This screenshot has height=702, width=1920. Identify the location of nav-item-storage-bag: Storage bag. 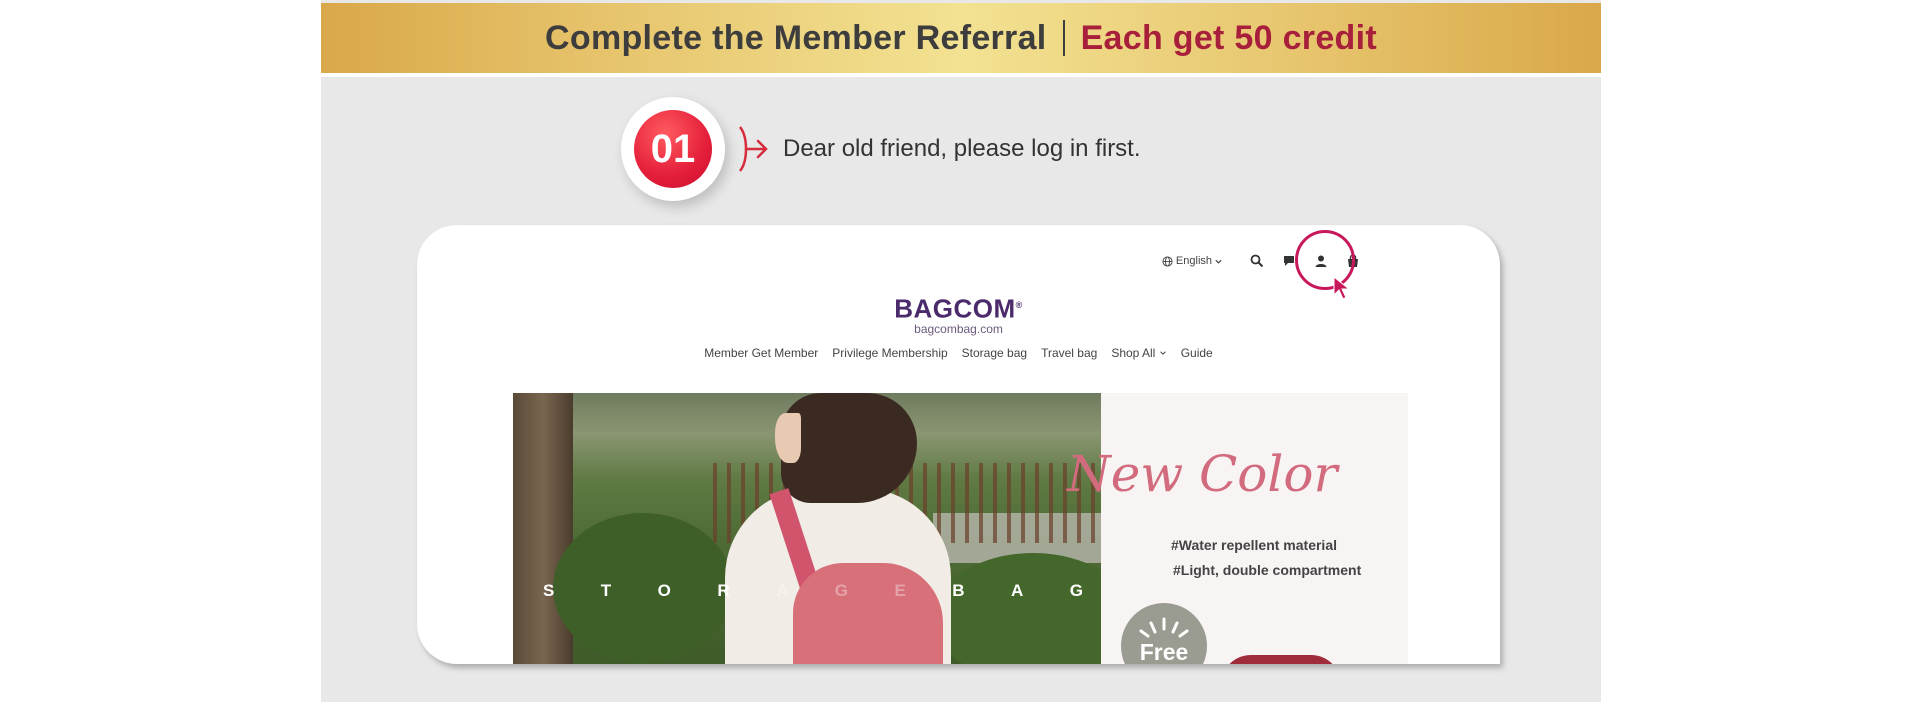
(994, 353).